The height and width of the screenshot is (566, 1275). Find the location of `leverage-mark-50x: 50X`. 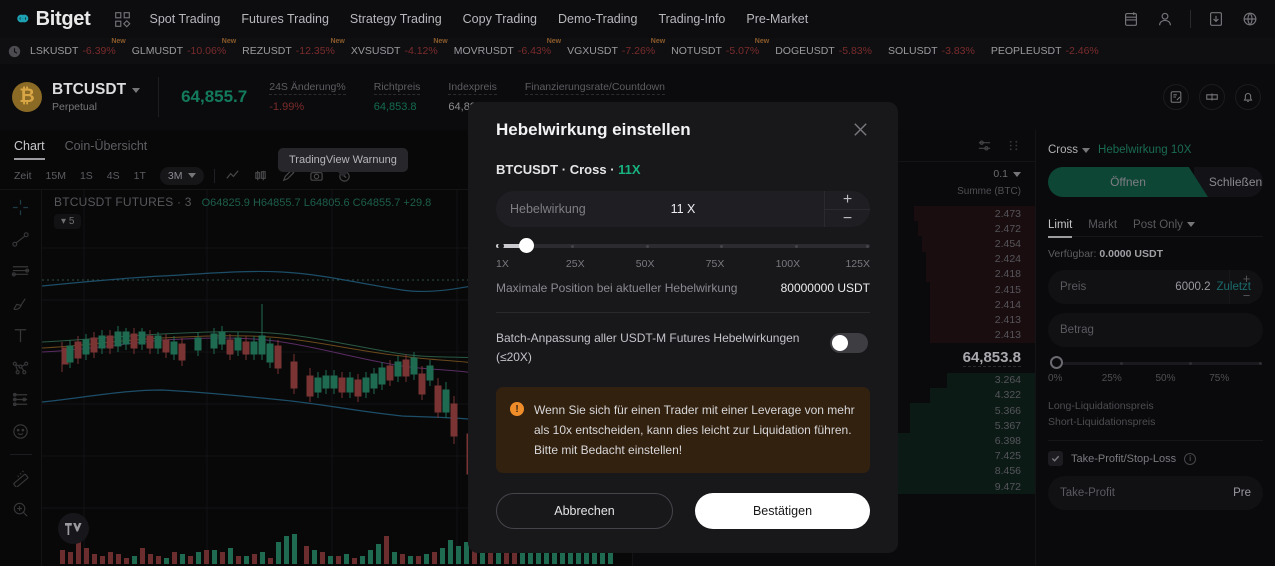

leverage-mark-50x: 50X is located at coordinates (645, 264).